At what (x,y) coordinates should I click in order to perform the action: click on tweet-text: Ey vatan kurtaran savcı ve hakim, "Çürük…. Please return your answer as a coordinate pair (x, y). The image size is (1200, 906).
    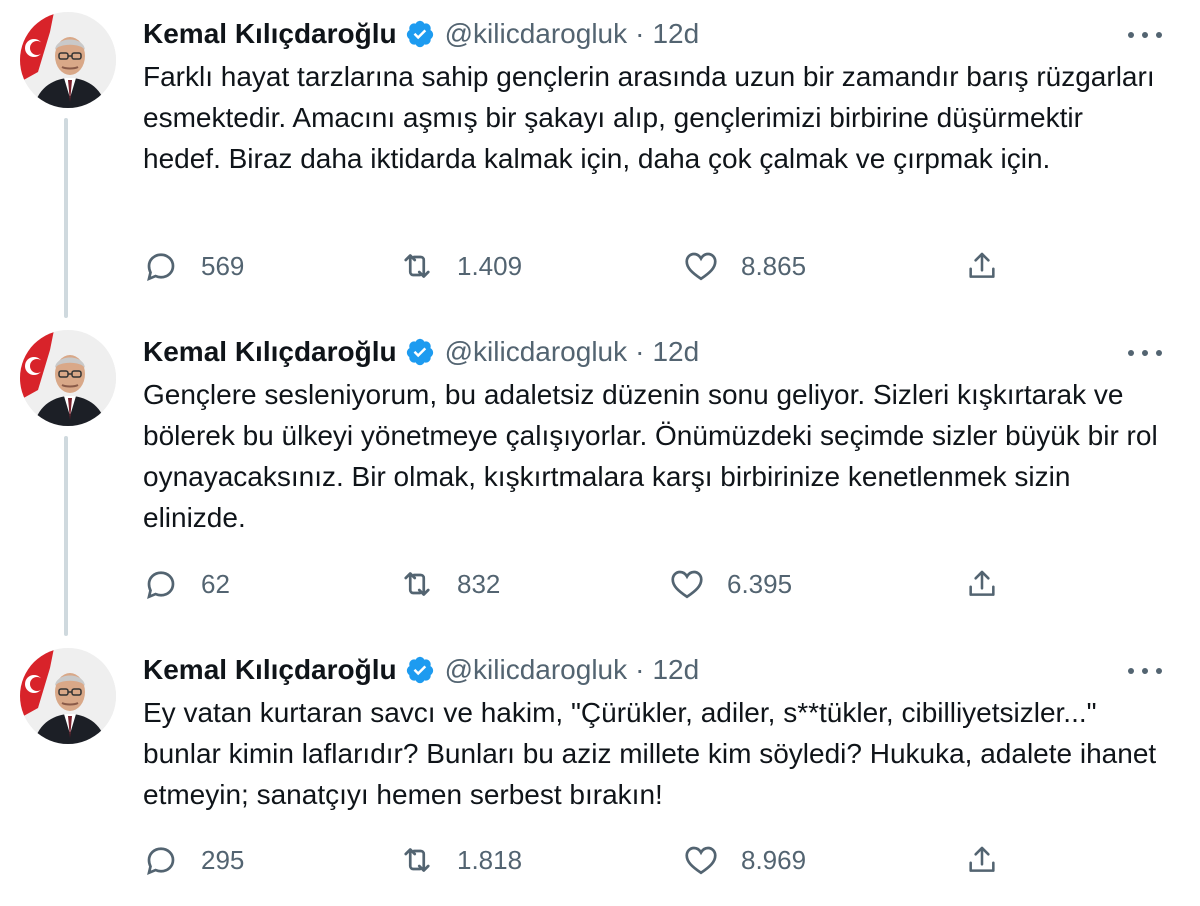
    Looking at the image, I should click on (650, 753).